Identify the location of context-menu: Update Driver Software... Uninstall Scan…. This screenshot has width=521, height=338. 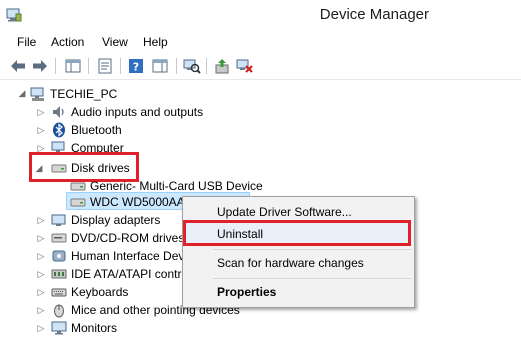
(298, 252).